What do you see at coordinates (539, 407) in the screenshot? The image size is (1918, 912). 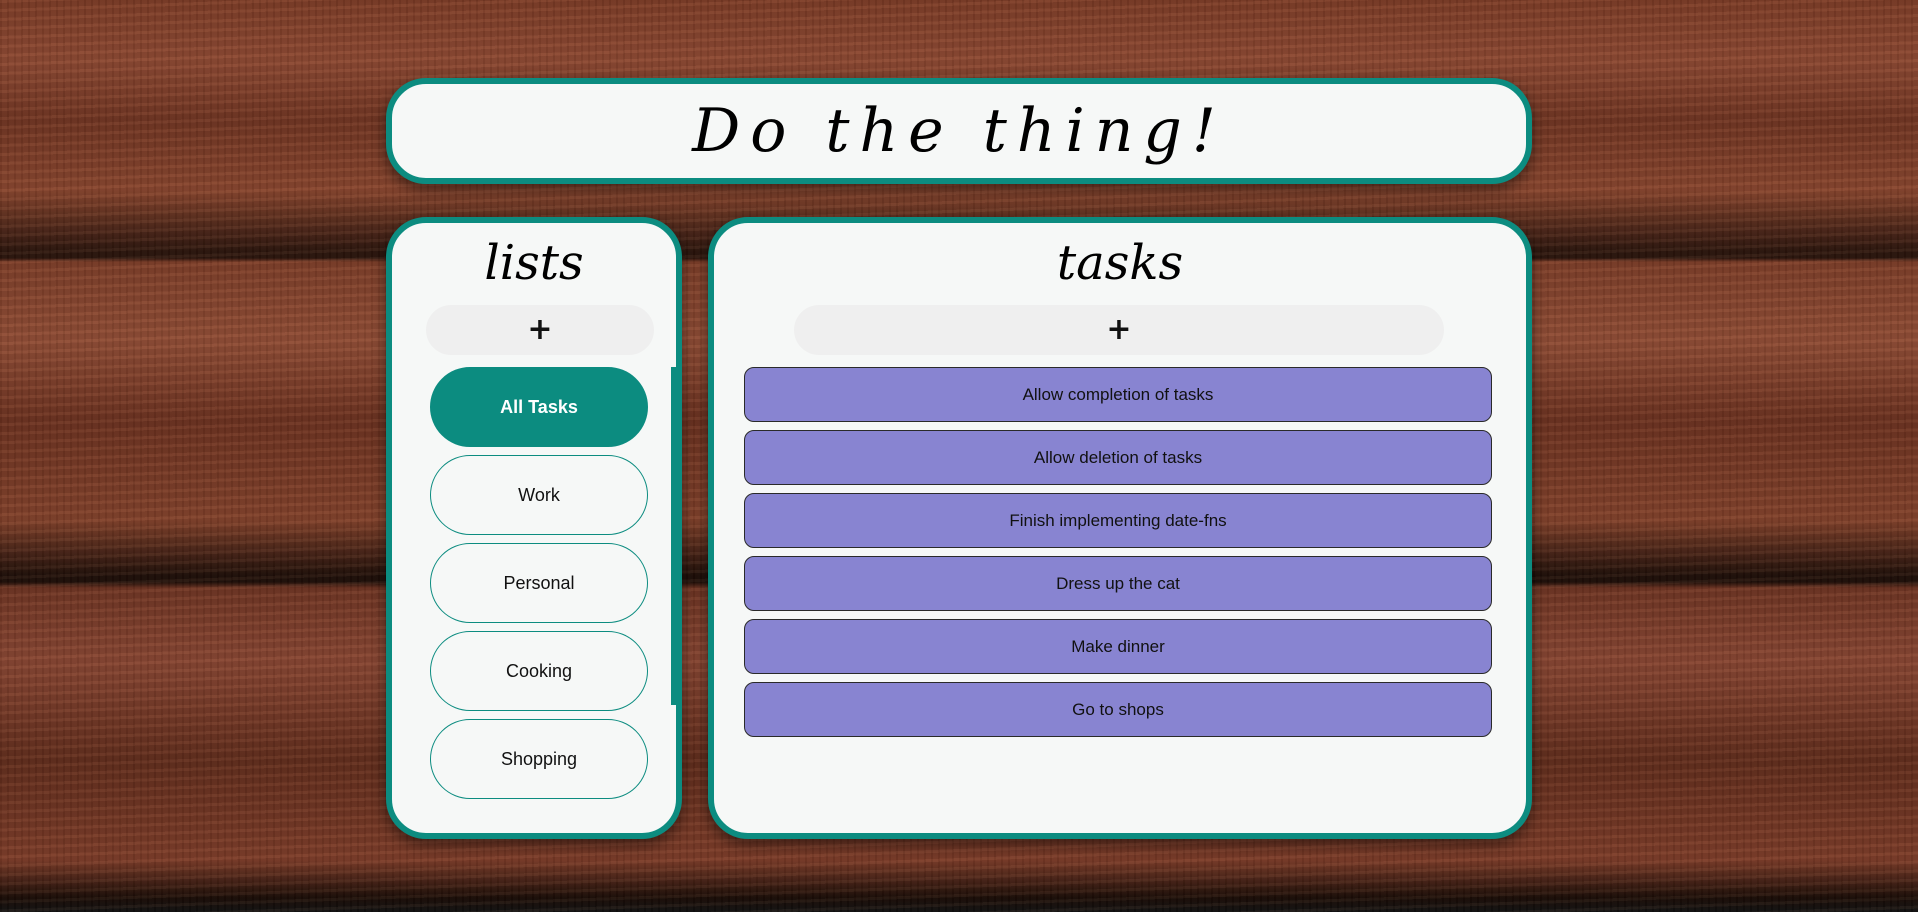 I see `list-item-all-tasks: All Tasks` at bounding box center [539, 407].